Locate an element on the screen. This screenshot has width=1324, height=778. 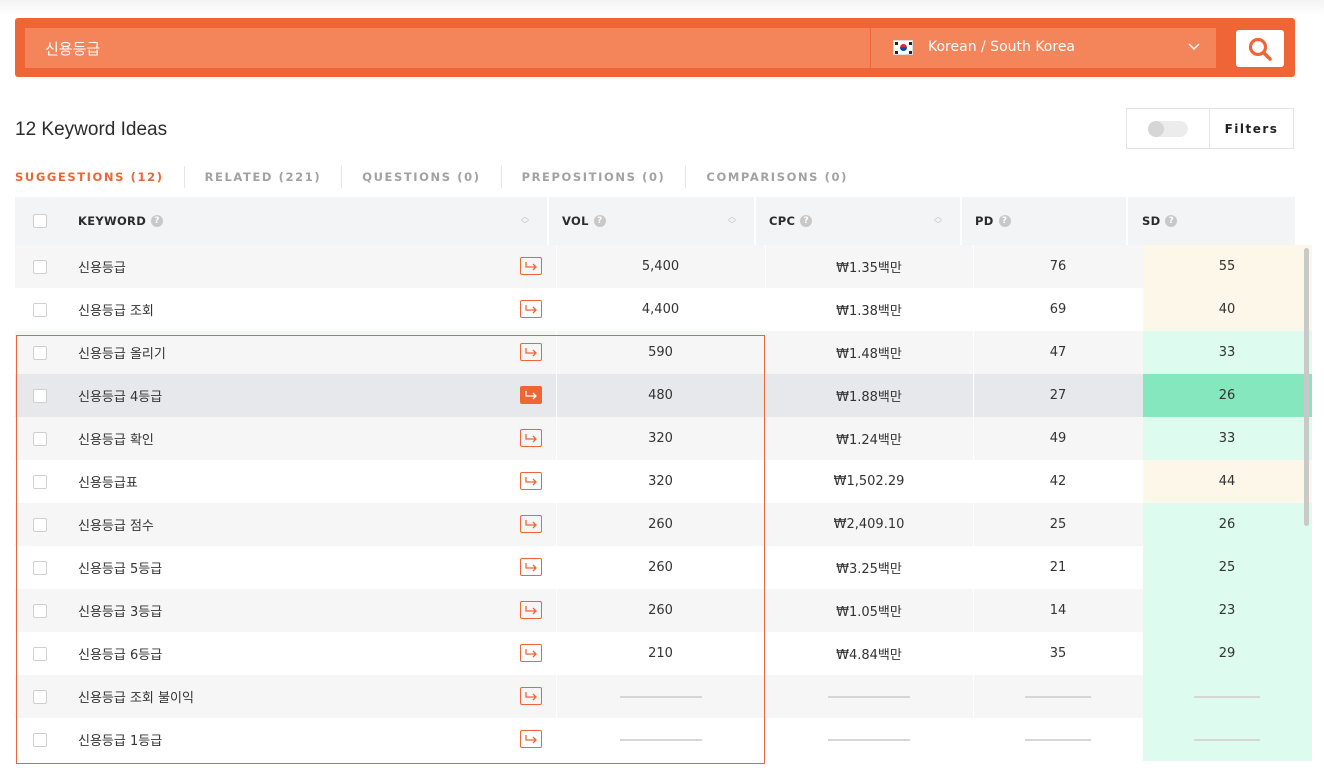
sd-value: 25 is located at coordinates (1227, 567).